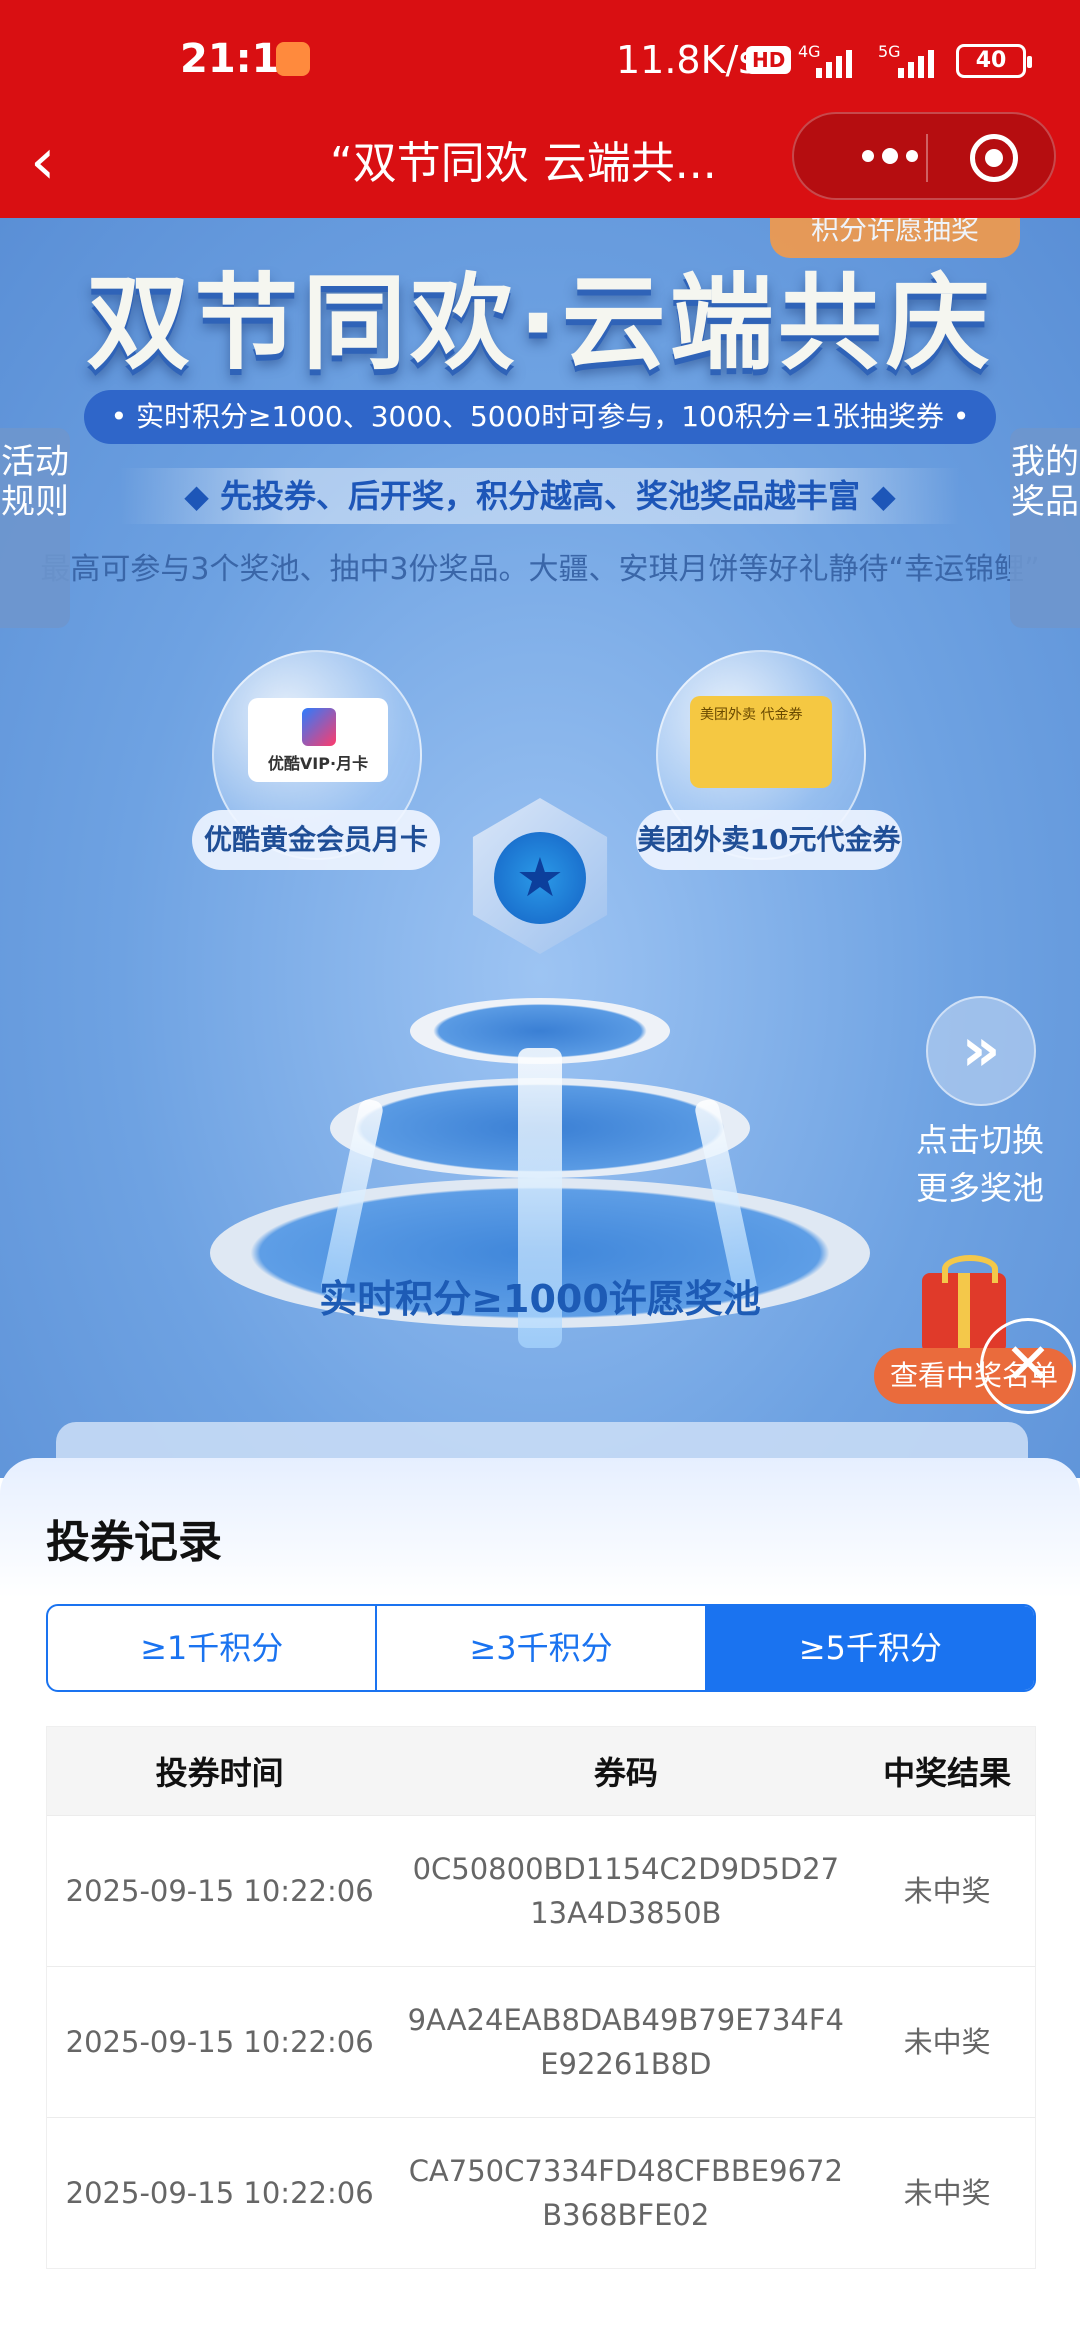 The image size is (1080, 2340). I want to click on wishing-fountain-illustration, so click(540, 1228).